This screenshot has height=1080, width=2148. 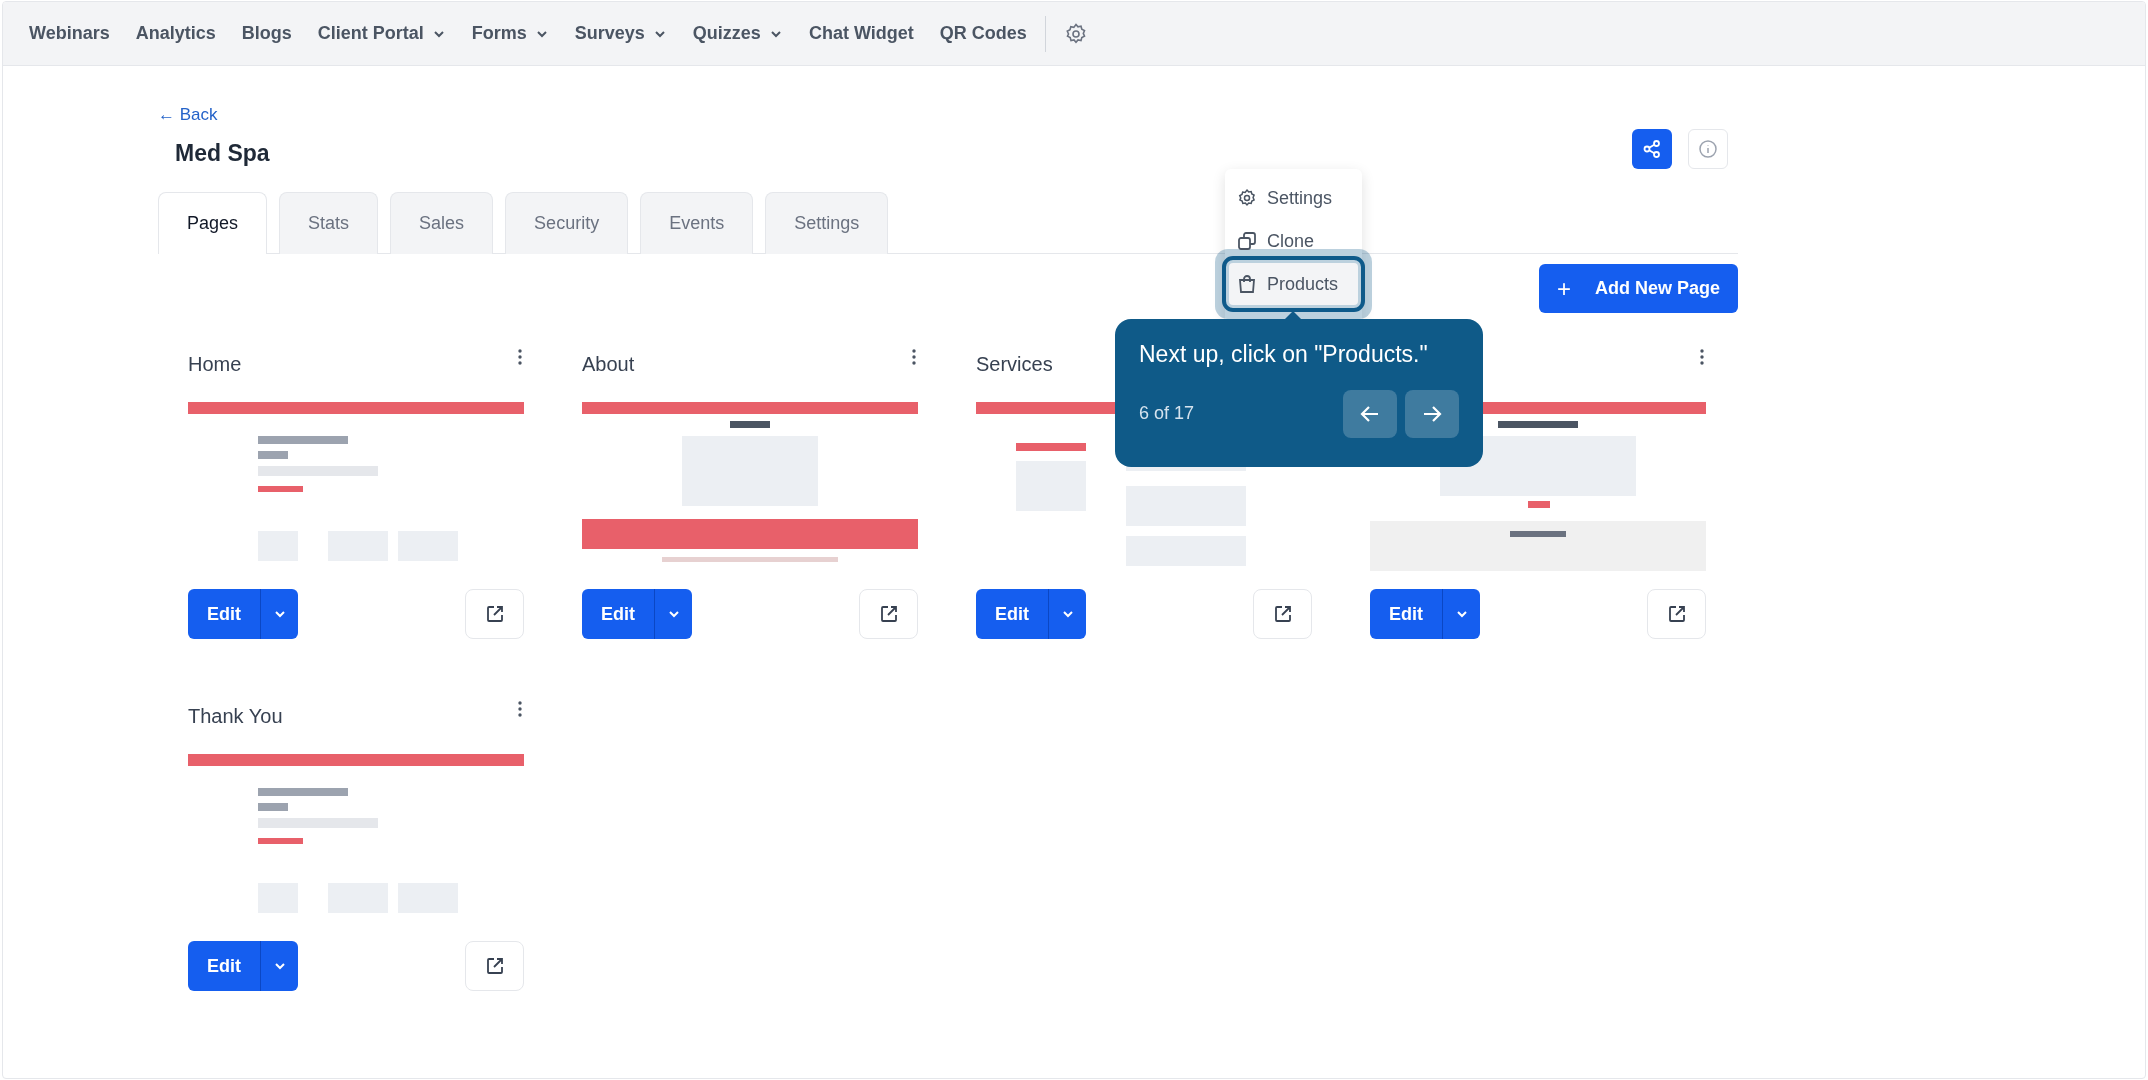 I want to click on page-title: Med Spa, so click(x=222, y=153).